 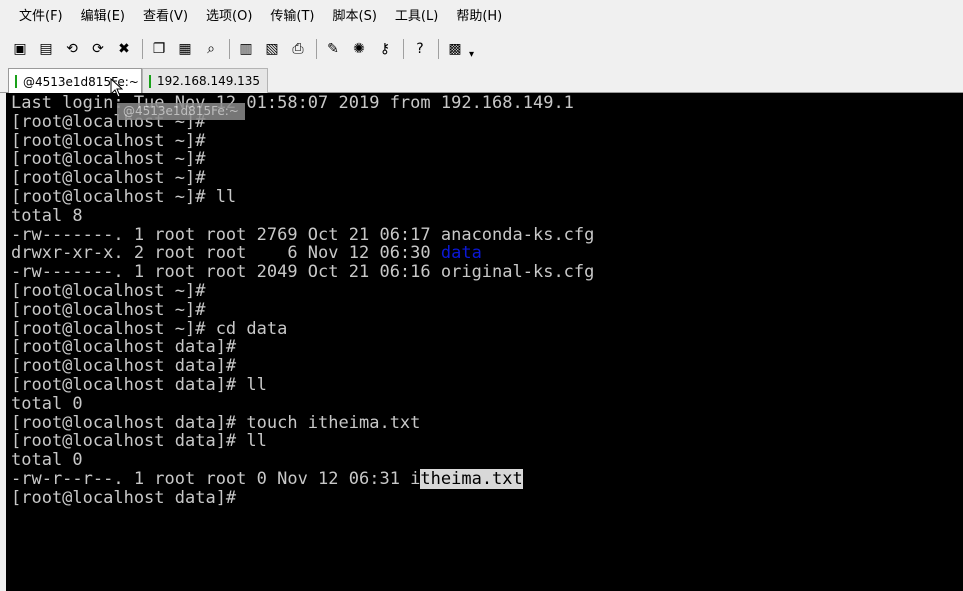 I want to click on new-session-icon: ▣, so click(x=20, y=49).